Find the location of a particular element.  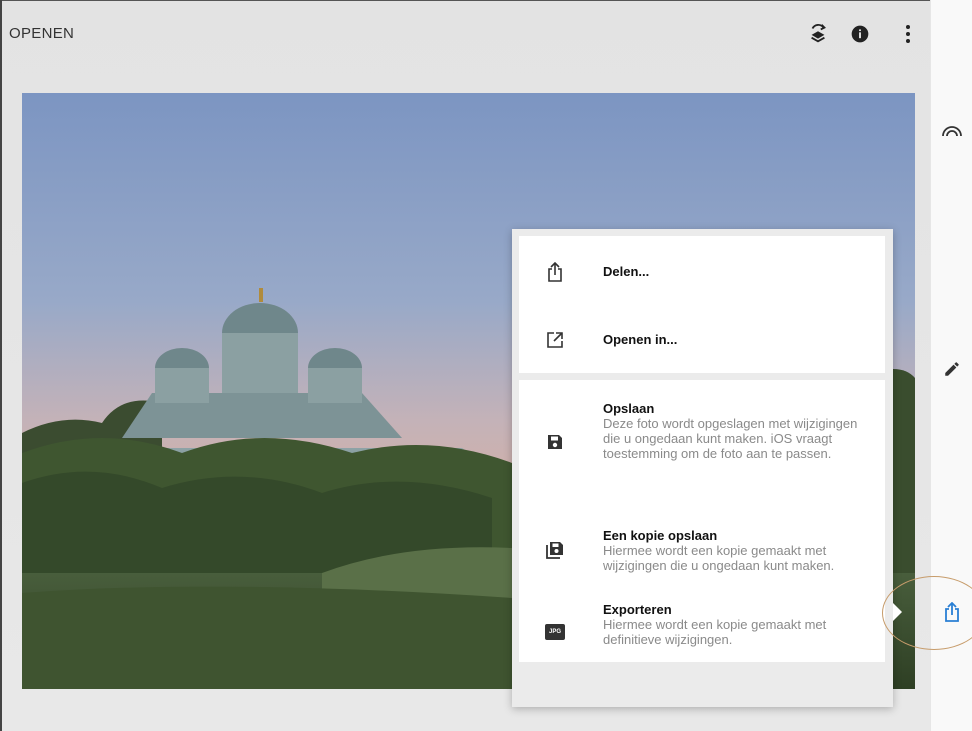

export-label: Exporteren is located at coordinates (637, 609).